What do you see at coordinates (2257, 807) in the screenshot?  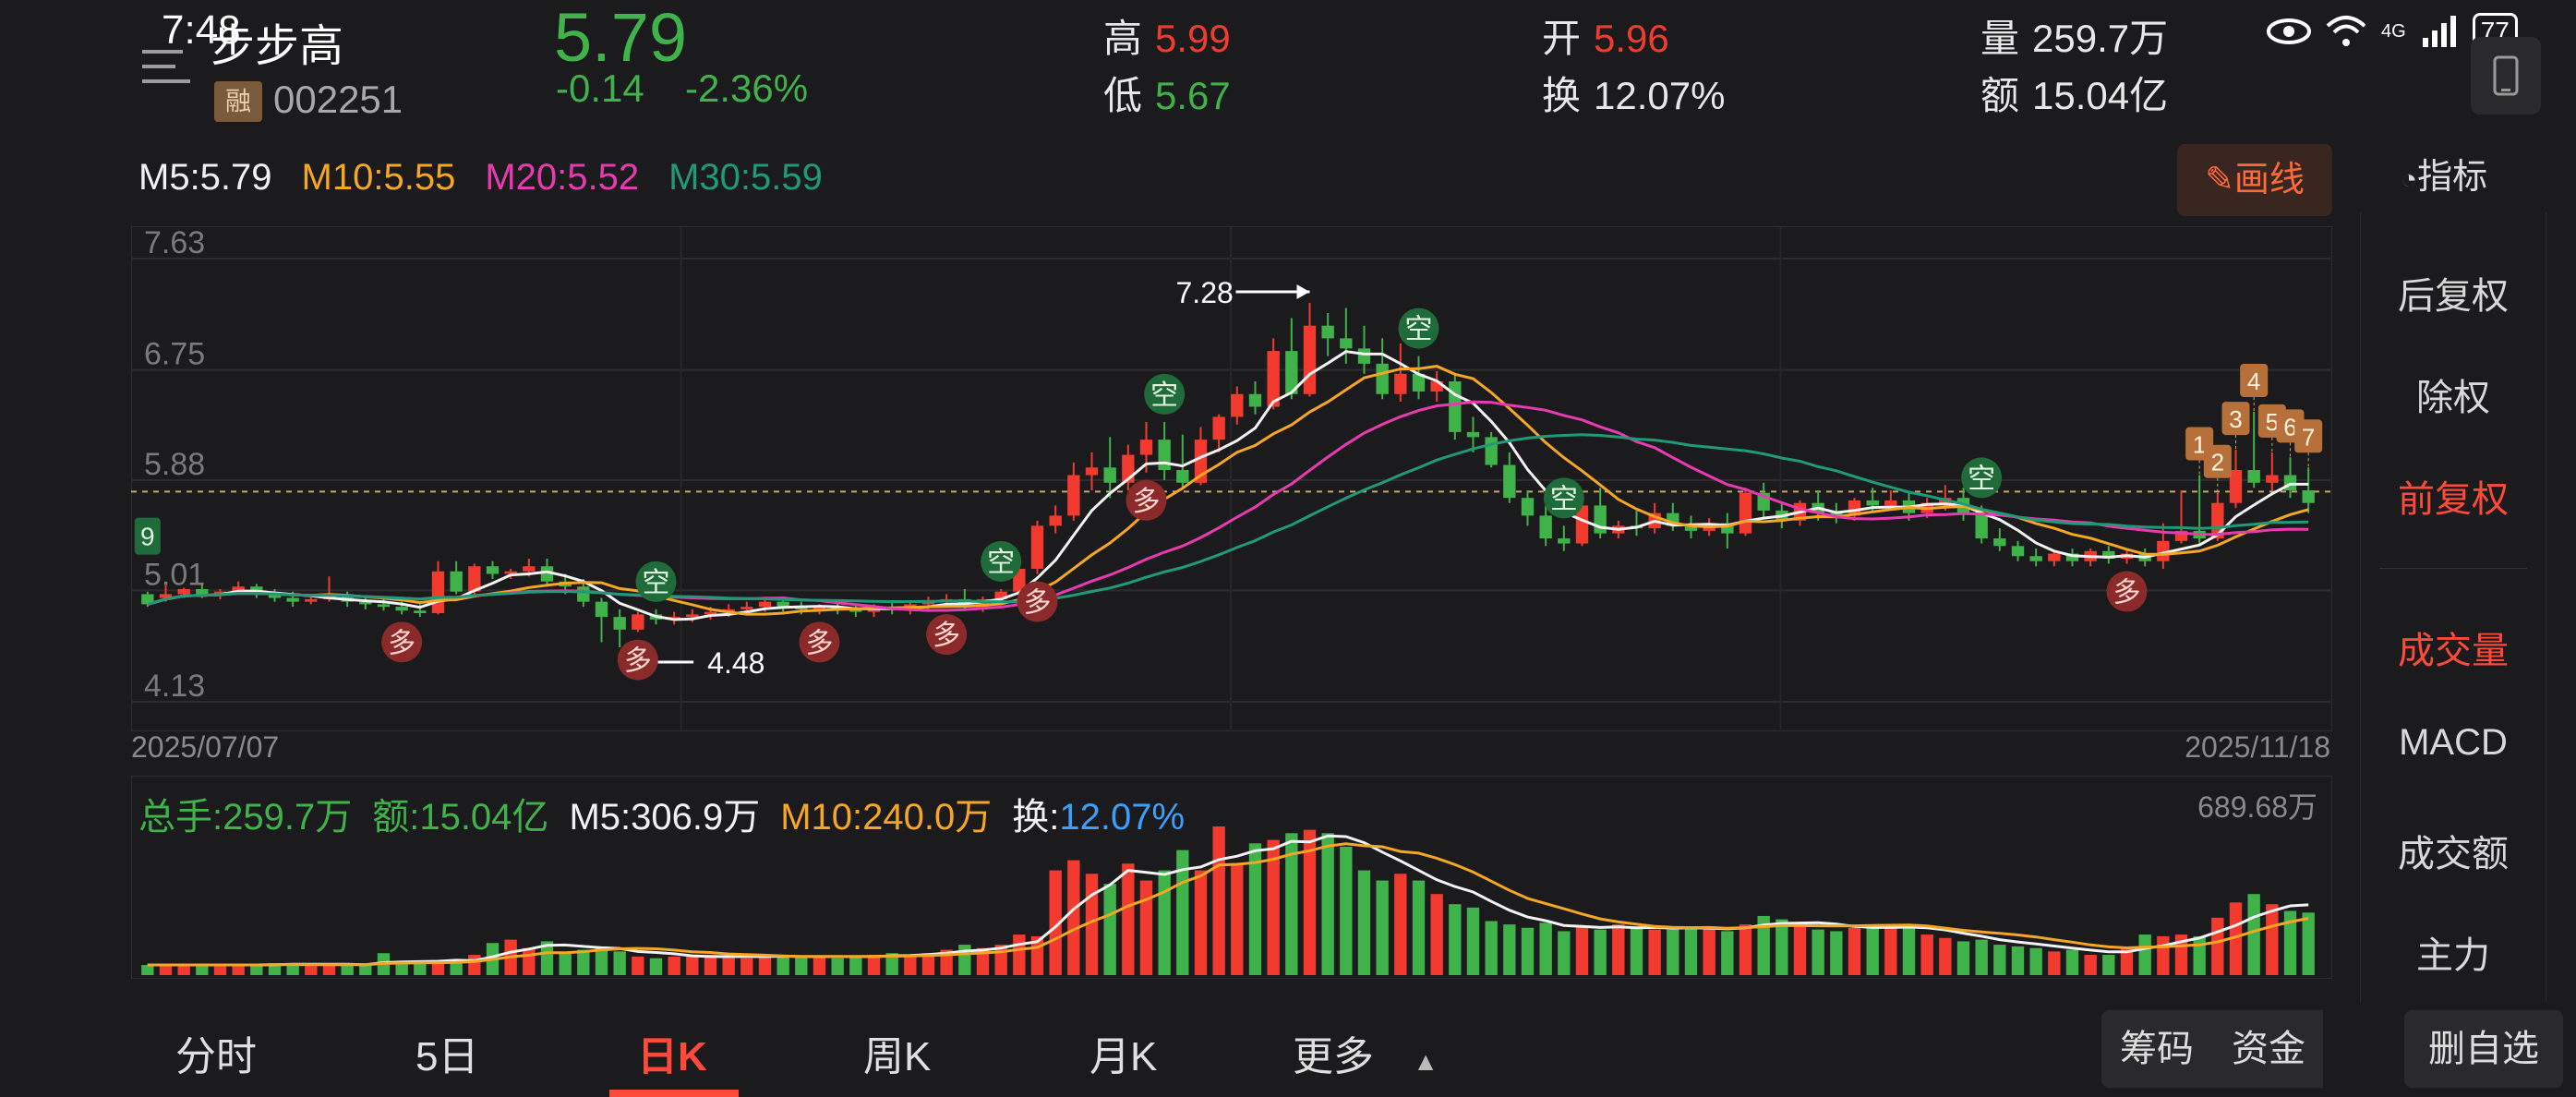 I see `volume-max-label: 689.68万` at bounding box center [2257, 807].